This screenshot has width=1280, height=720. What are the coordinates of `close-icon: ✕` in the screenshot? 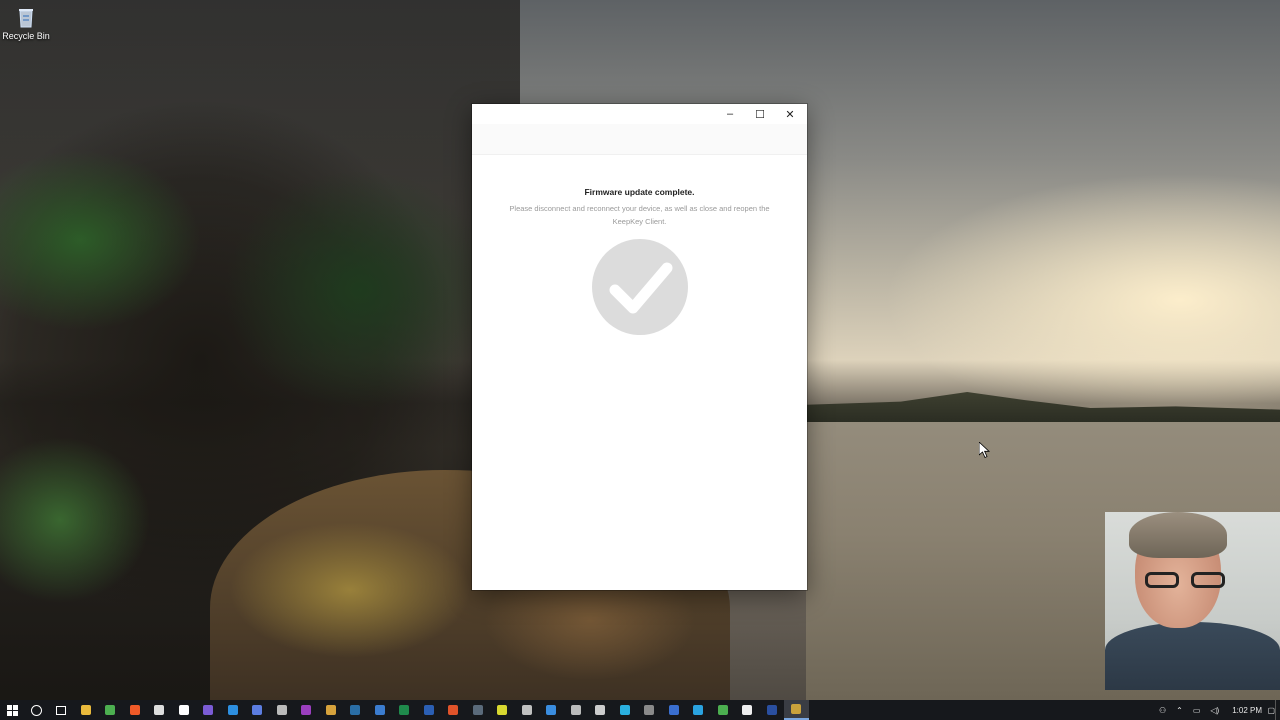 It's located at (790, 114).